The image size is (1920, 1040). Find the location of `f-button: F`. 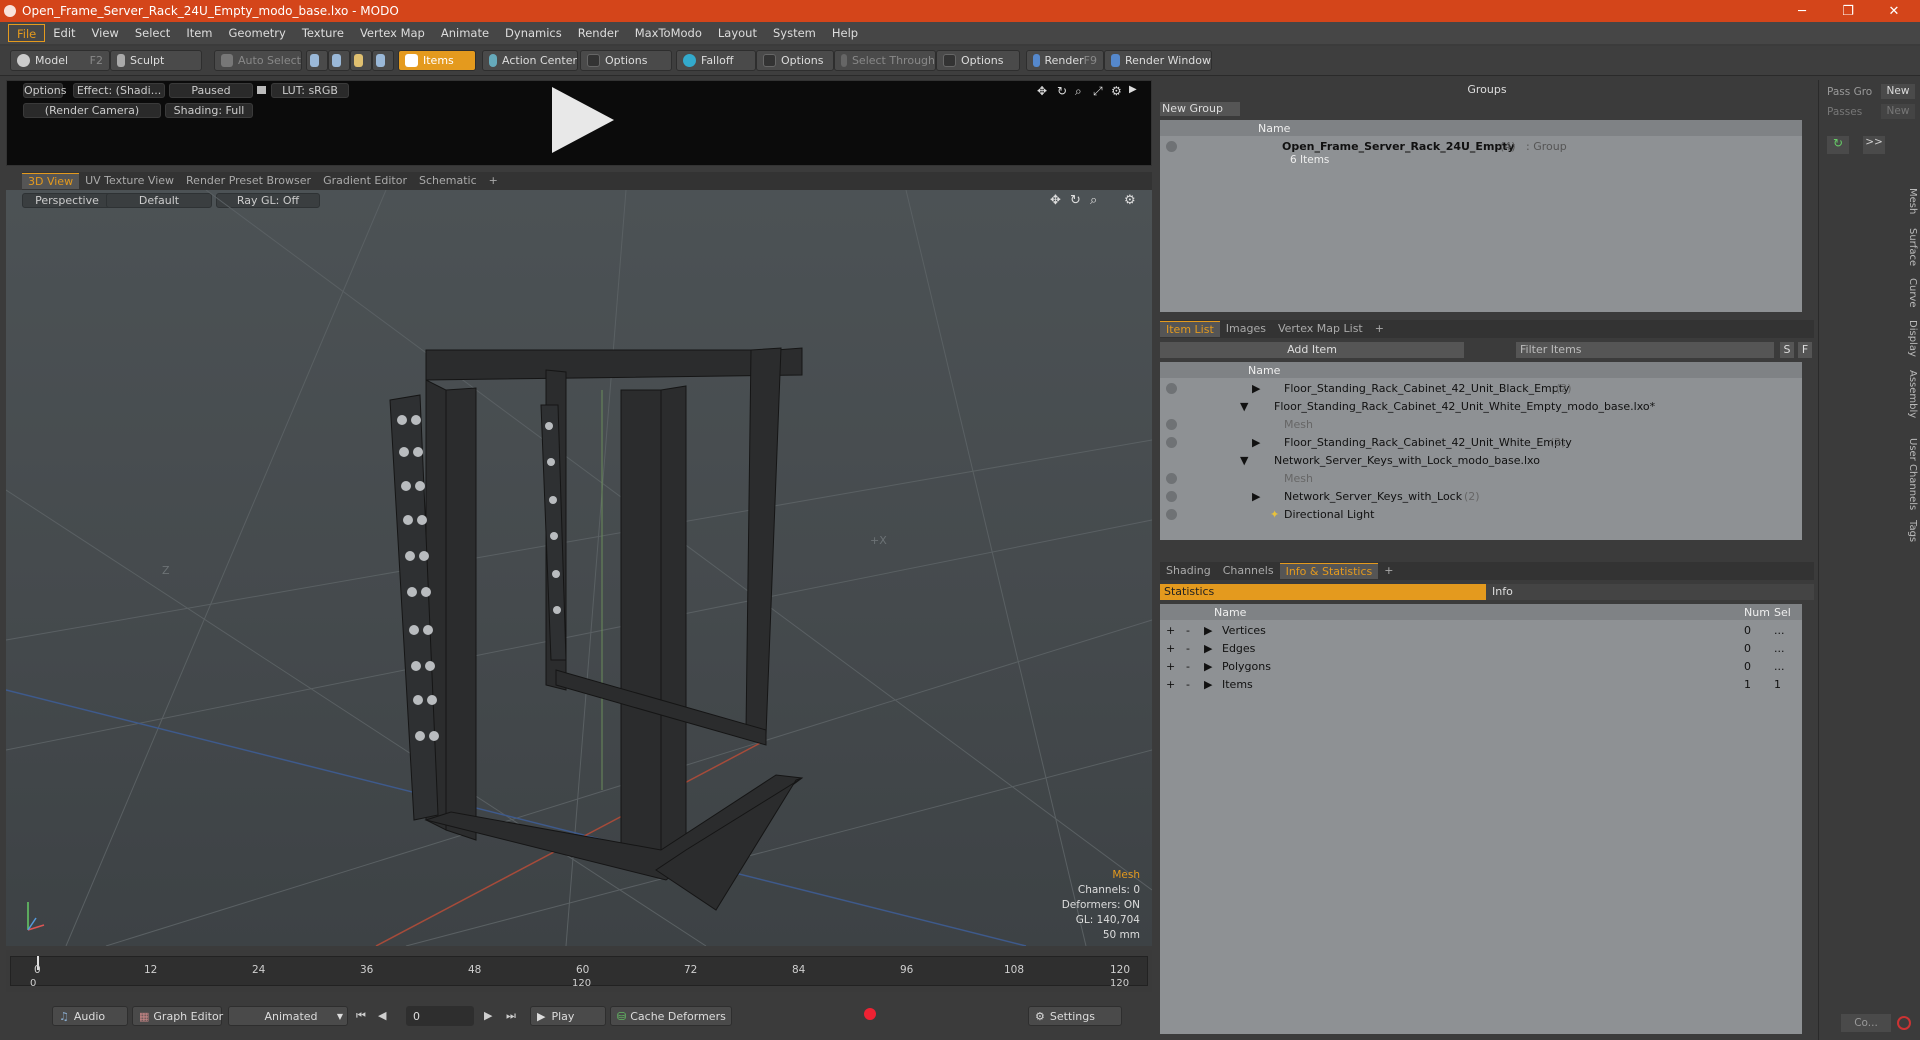

f-button: F is located at coordinates (1805, 350).